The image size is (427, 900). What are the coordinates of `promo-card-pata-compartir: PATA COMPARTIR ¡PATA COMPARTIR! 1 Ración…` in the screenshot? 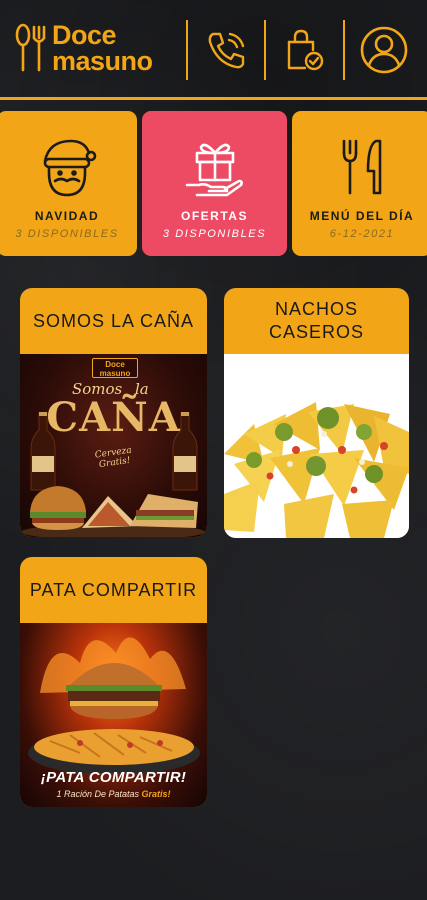 It's located at (113, 682).